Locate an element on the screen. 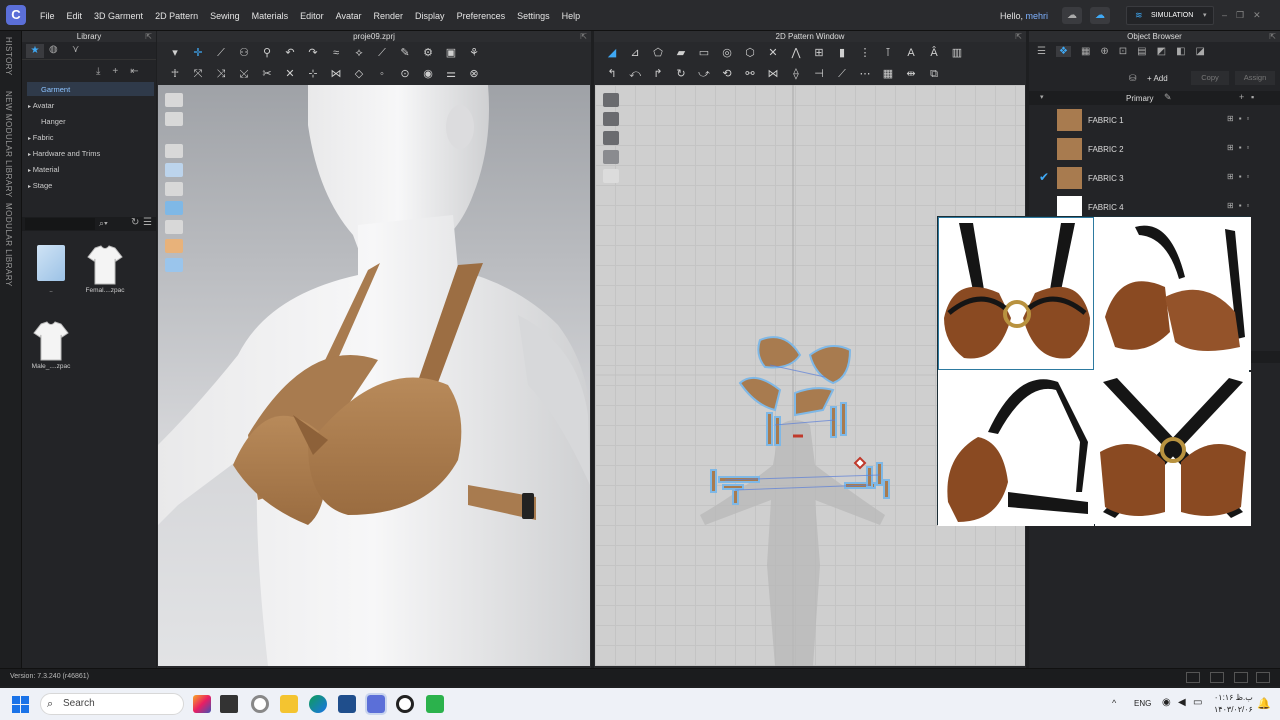  fabric-item-3: ✔ FABRIC 3 ⊞▪▫ is located at coordinates (1154, 178).